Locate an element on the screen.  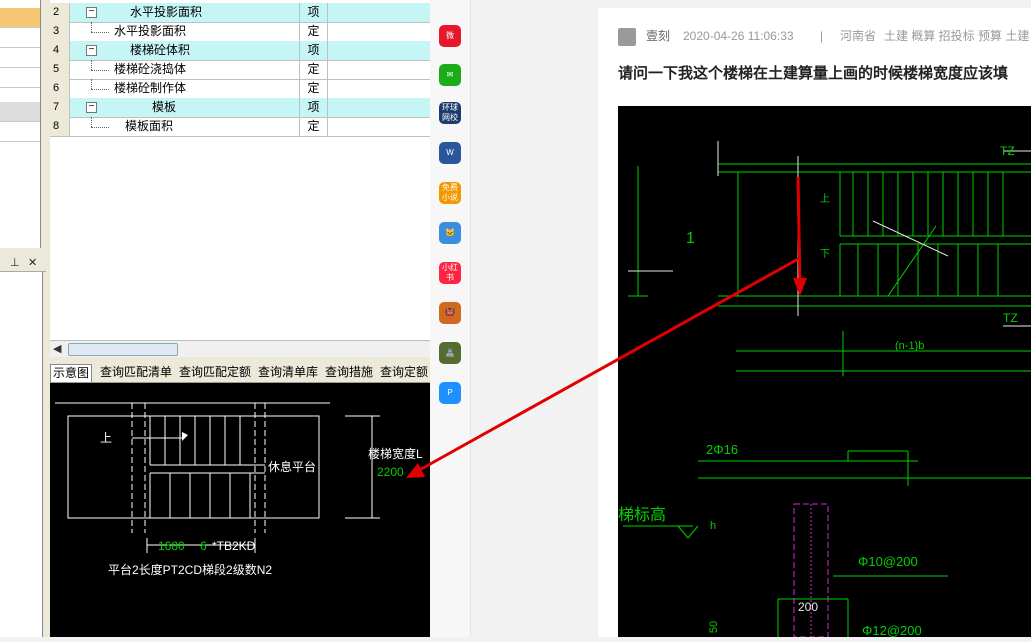
browser-sidebar: 微 ✉ 环球 网校 W 免费 小说 🐱 小红书 👹 🏯 P is located at coordinates (450, 318).